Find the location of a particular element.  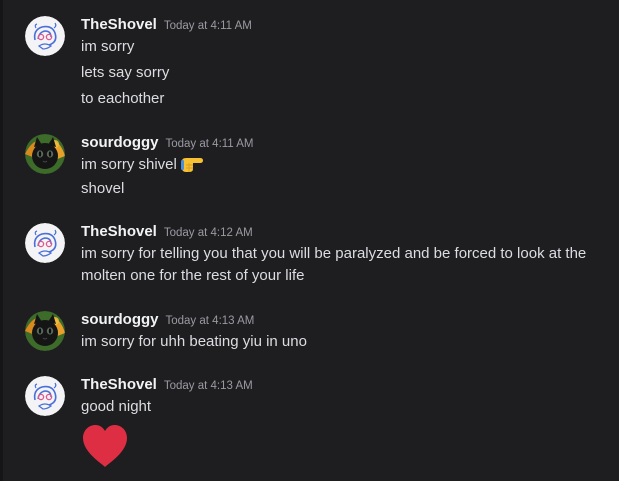

message-text-content: im sorry shivel is located at coordinates (129, 164).